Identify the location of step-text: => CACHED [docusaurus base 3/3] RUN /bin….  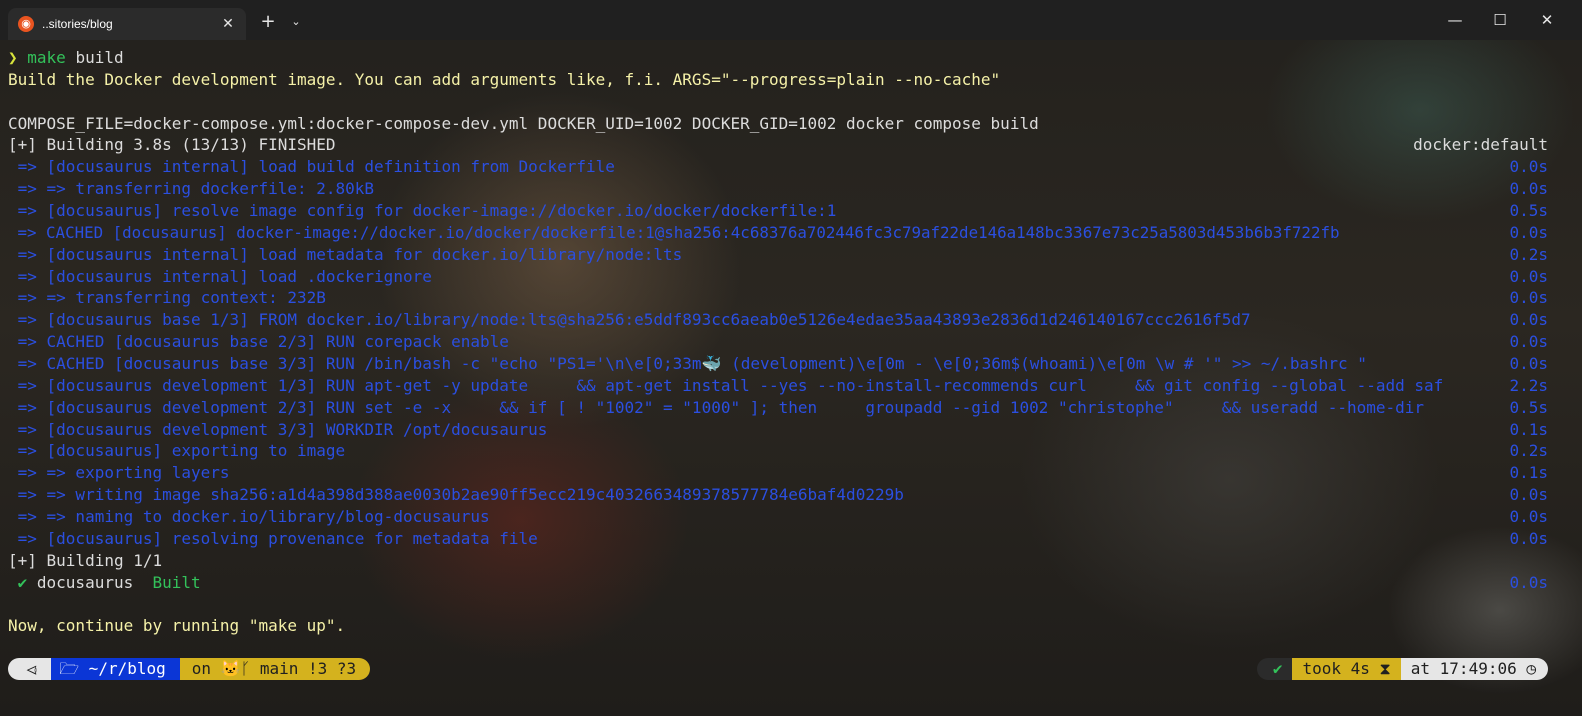
(687, 363).